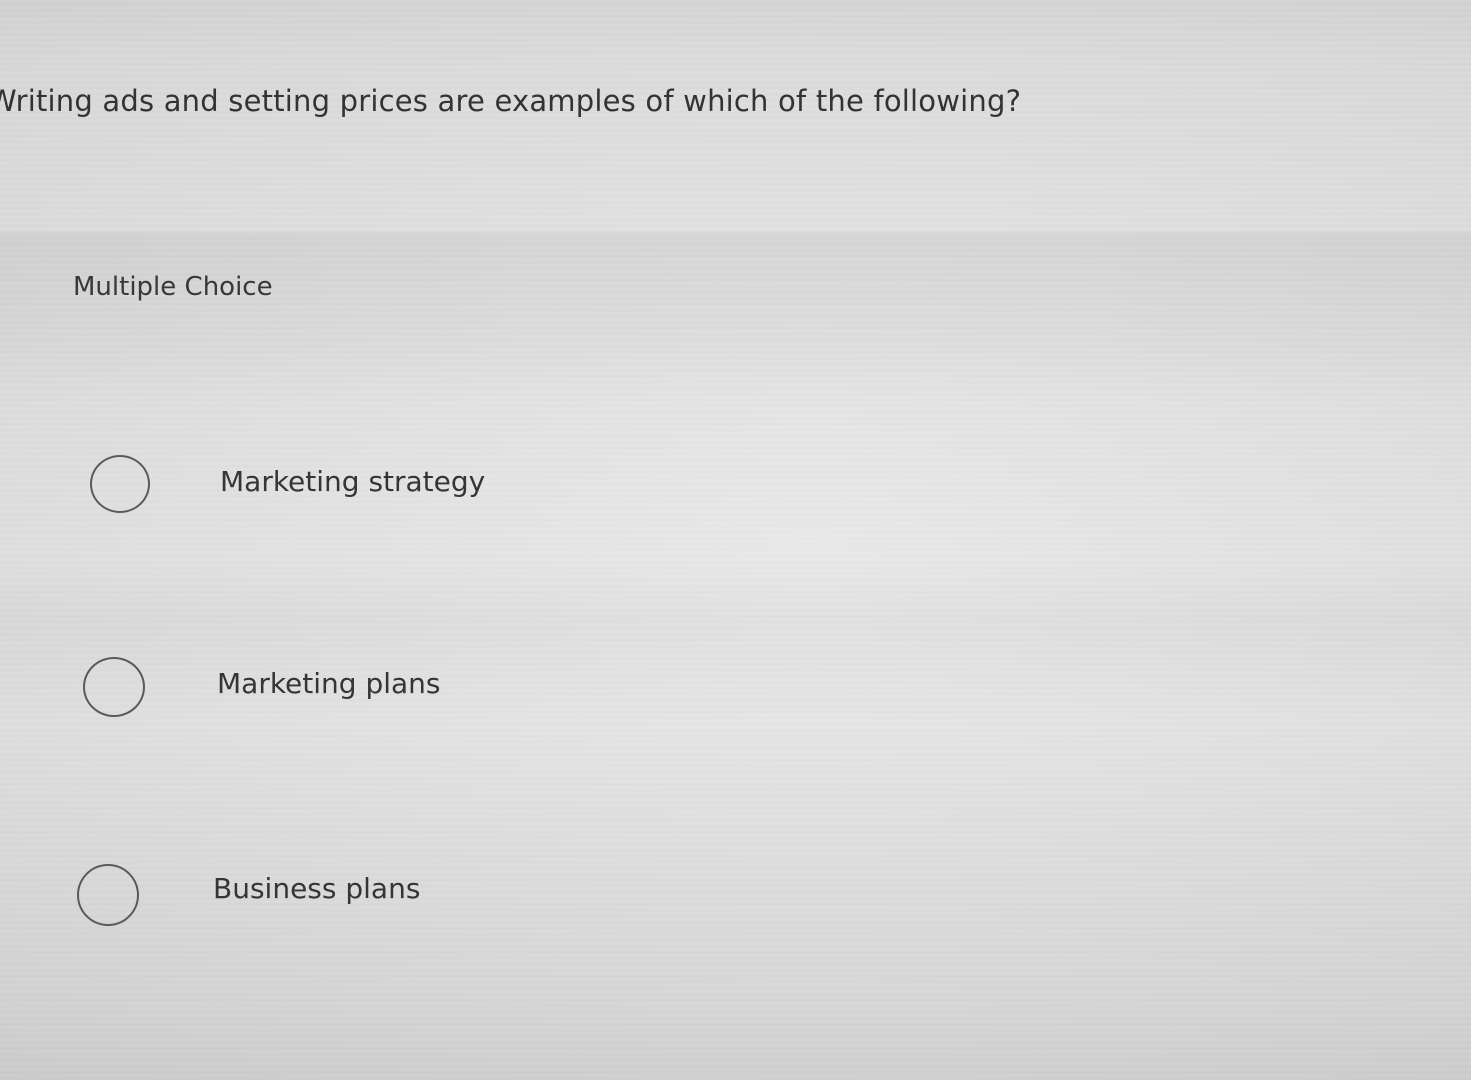 The image size is (1471, 1080). I want to click on answer-option-label: Business plans, so click(316, 888).